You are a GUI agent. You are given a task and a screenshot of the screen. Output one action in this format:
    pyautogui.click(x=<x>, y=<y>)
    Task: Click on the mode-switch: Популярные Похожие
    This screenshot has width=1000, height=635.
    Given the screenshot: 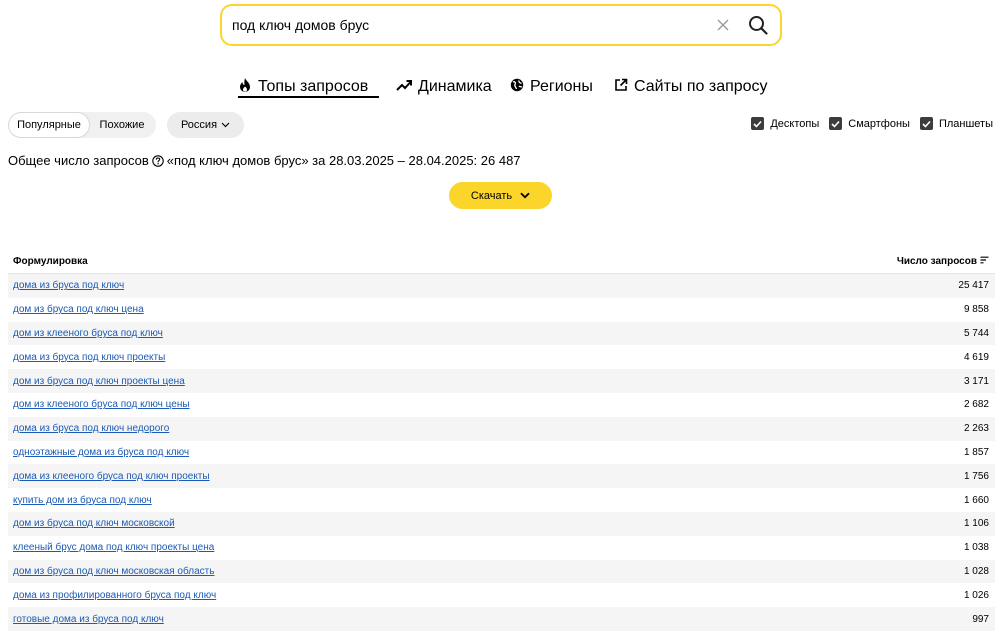 What is the action you would take?
    pyautogui.click(x=82, y=125)
    